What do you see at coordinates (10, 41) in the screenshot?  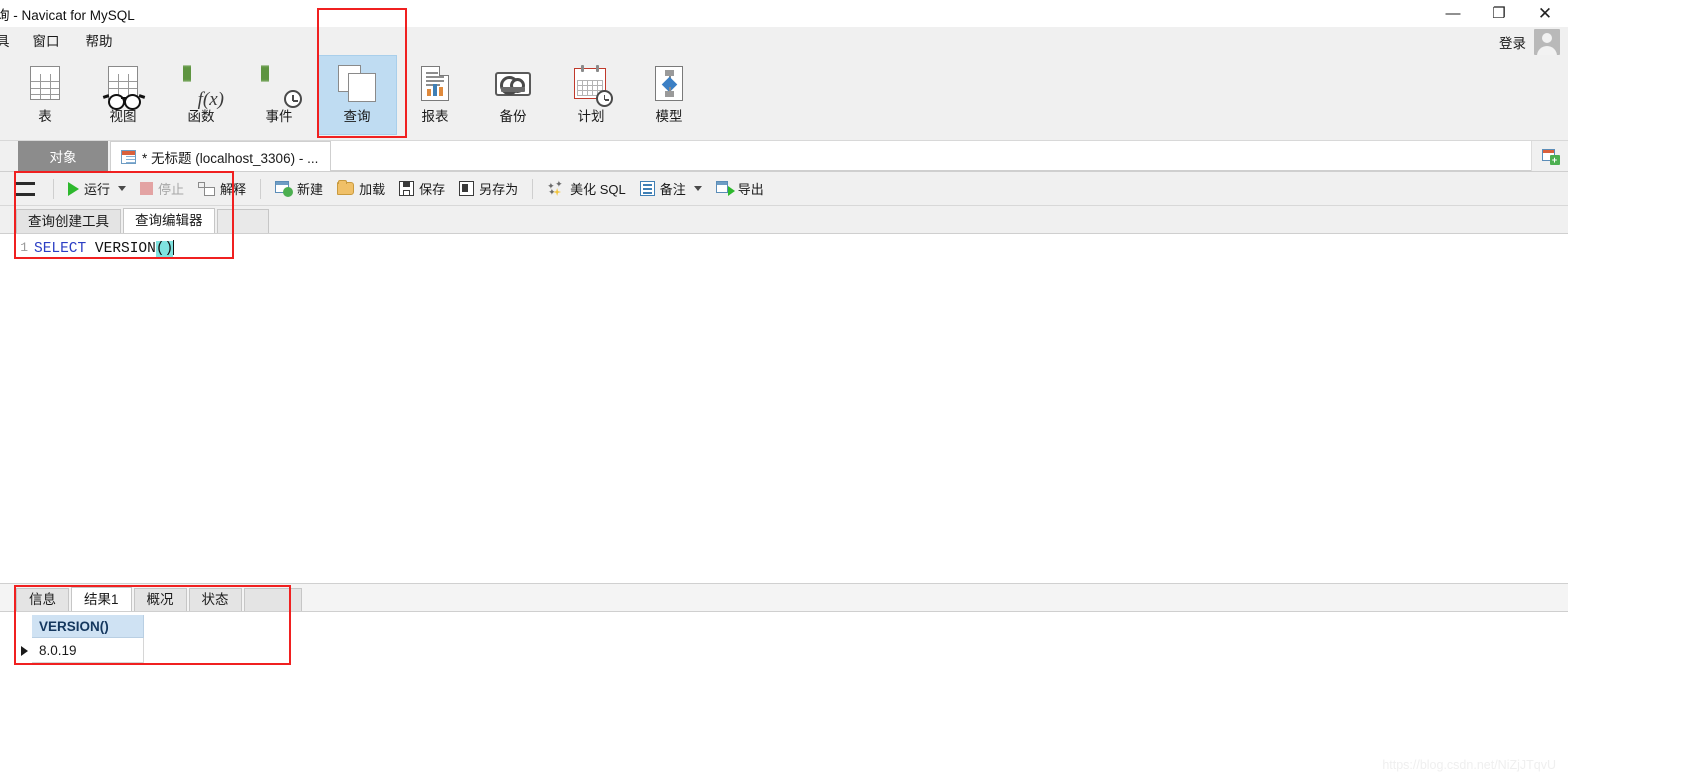 I see `menu-item-tools: 具` at bounding box center [10, 41].